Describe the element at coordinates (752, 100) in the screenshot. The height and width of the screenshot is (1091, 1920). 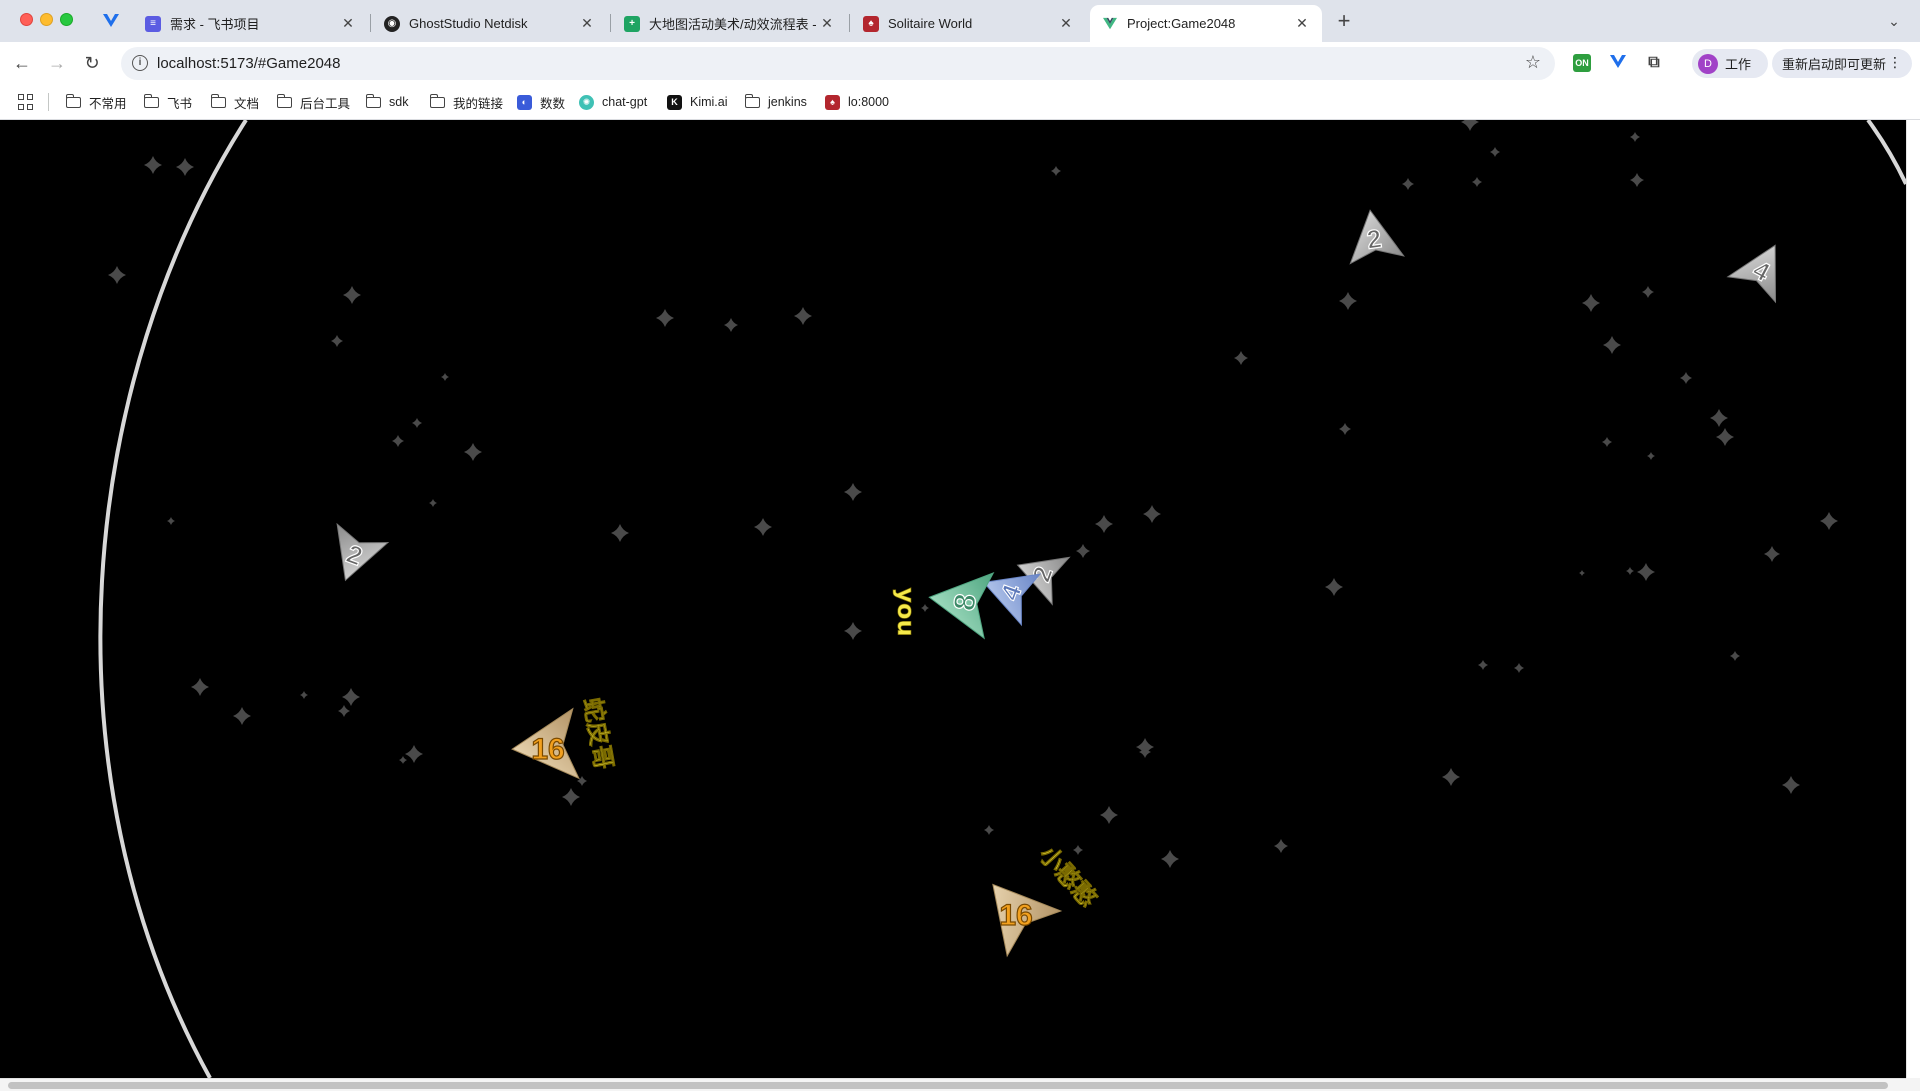
I see `folder-icon` at that location.